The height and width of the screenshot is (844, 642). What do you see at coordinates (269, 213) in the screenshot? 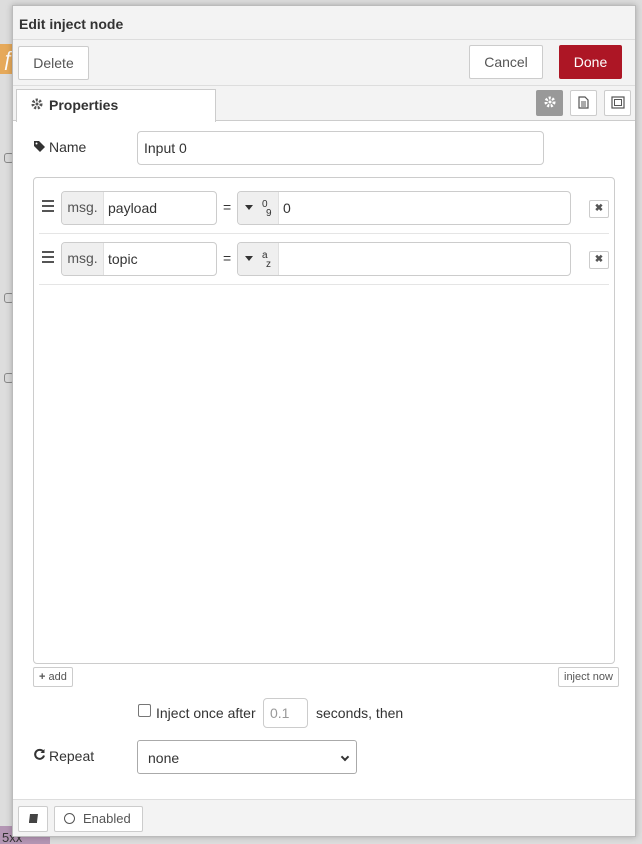
I see `type-glyph-bottom: 9` at bounding box center [269, 213].